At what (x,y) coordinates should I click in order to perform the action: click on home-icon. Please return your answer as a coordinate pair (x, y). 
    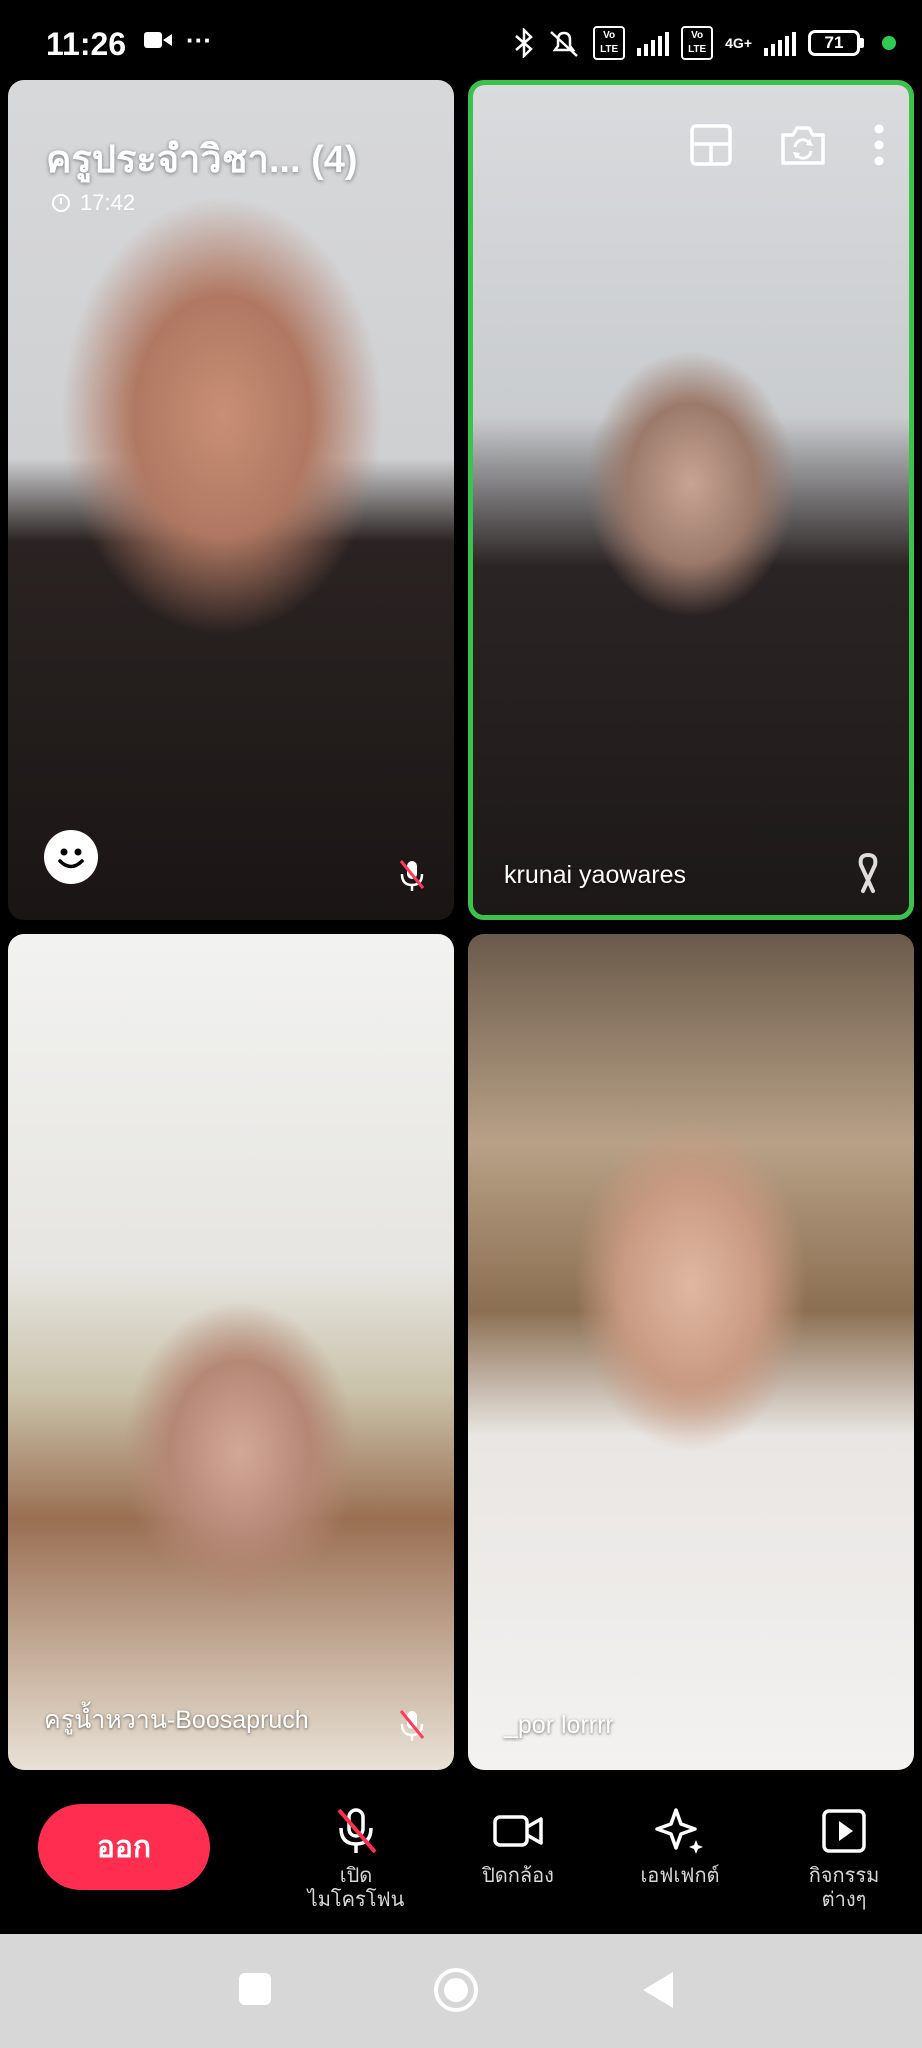
    Looking at the image, I should click on (456, 1990).